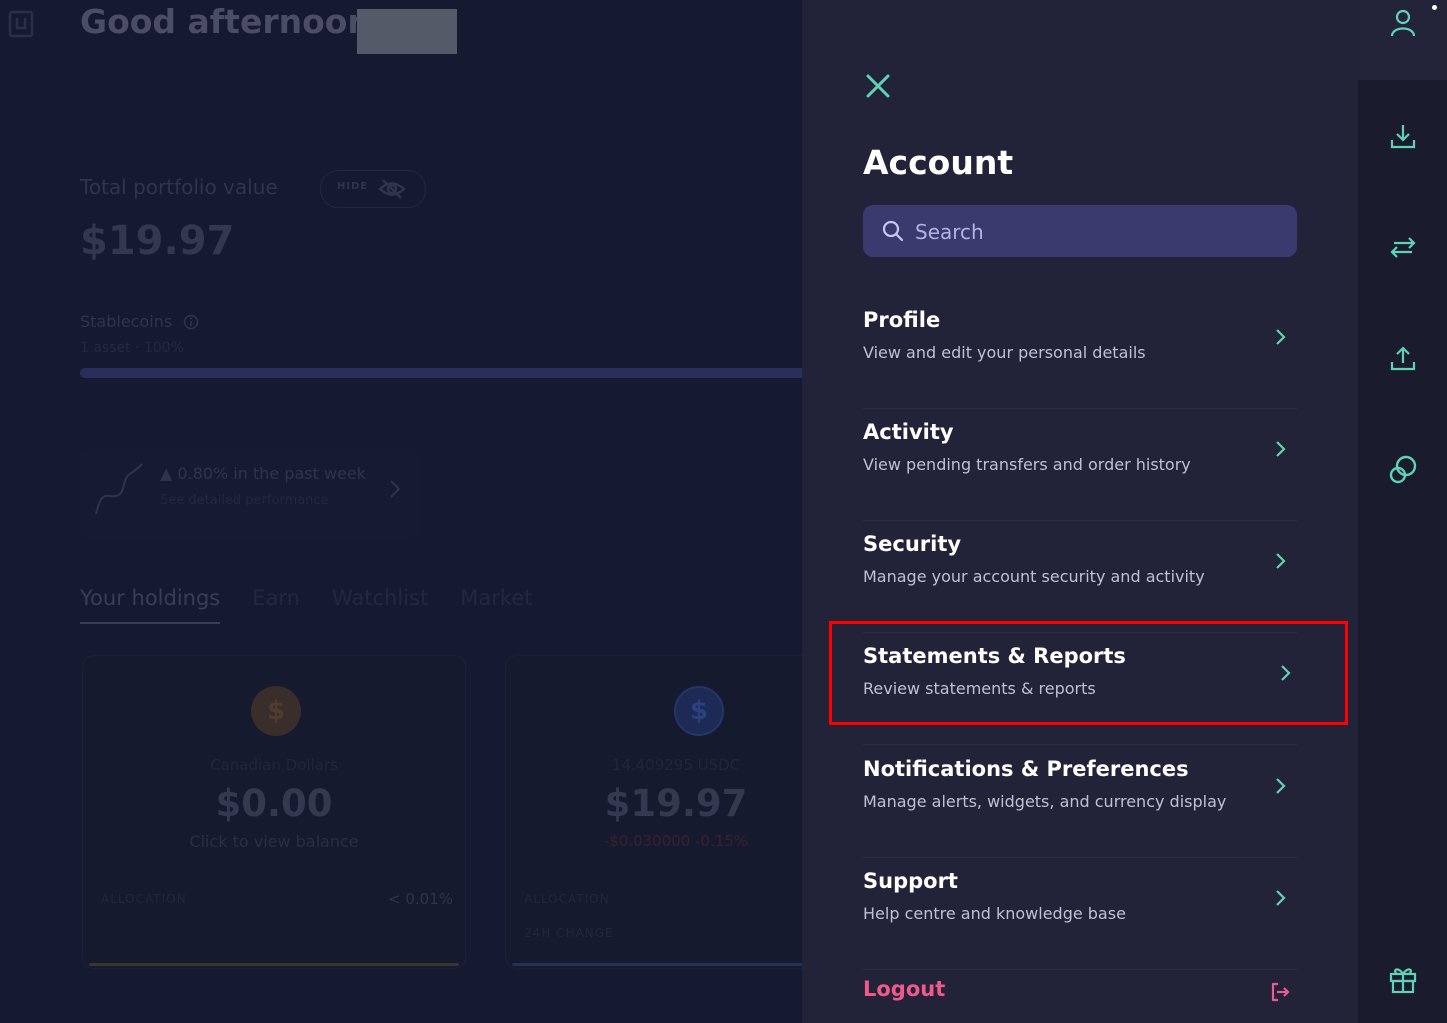 The height and width of the screenshot is (1023, 1447). I want to click on right-rail, so click(1402, 511).